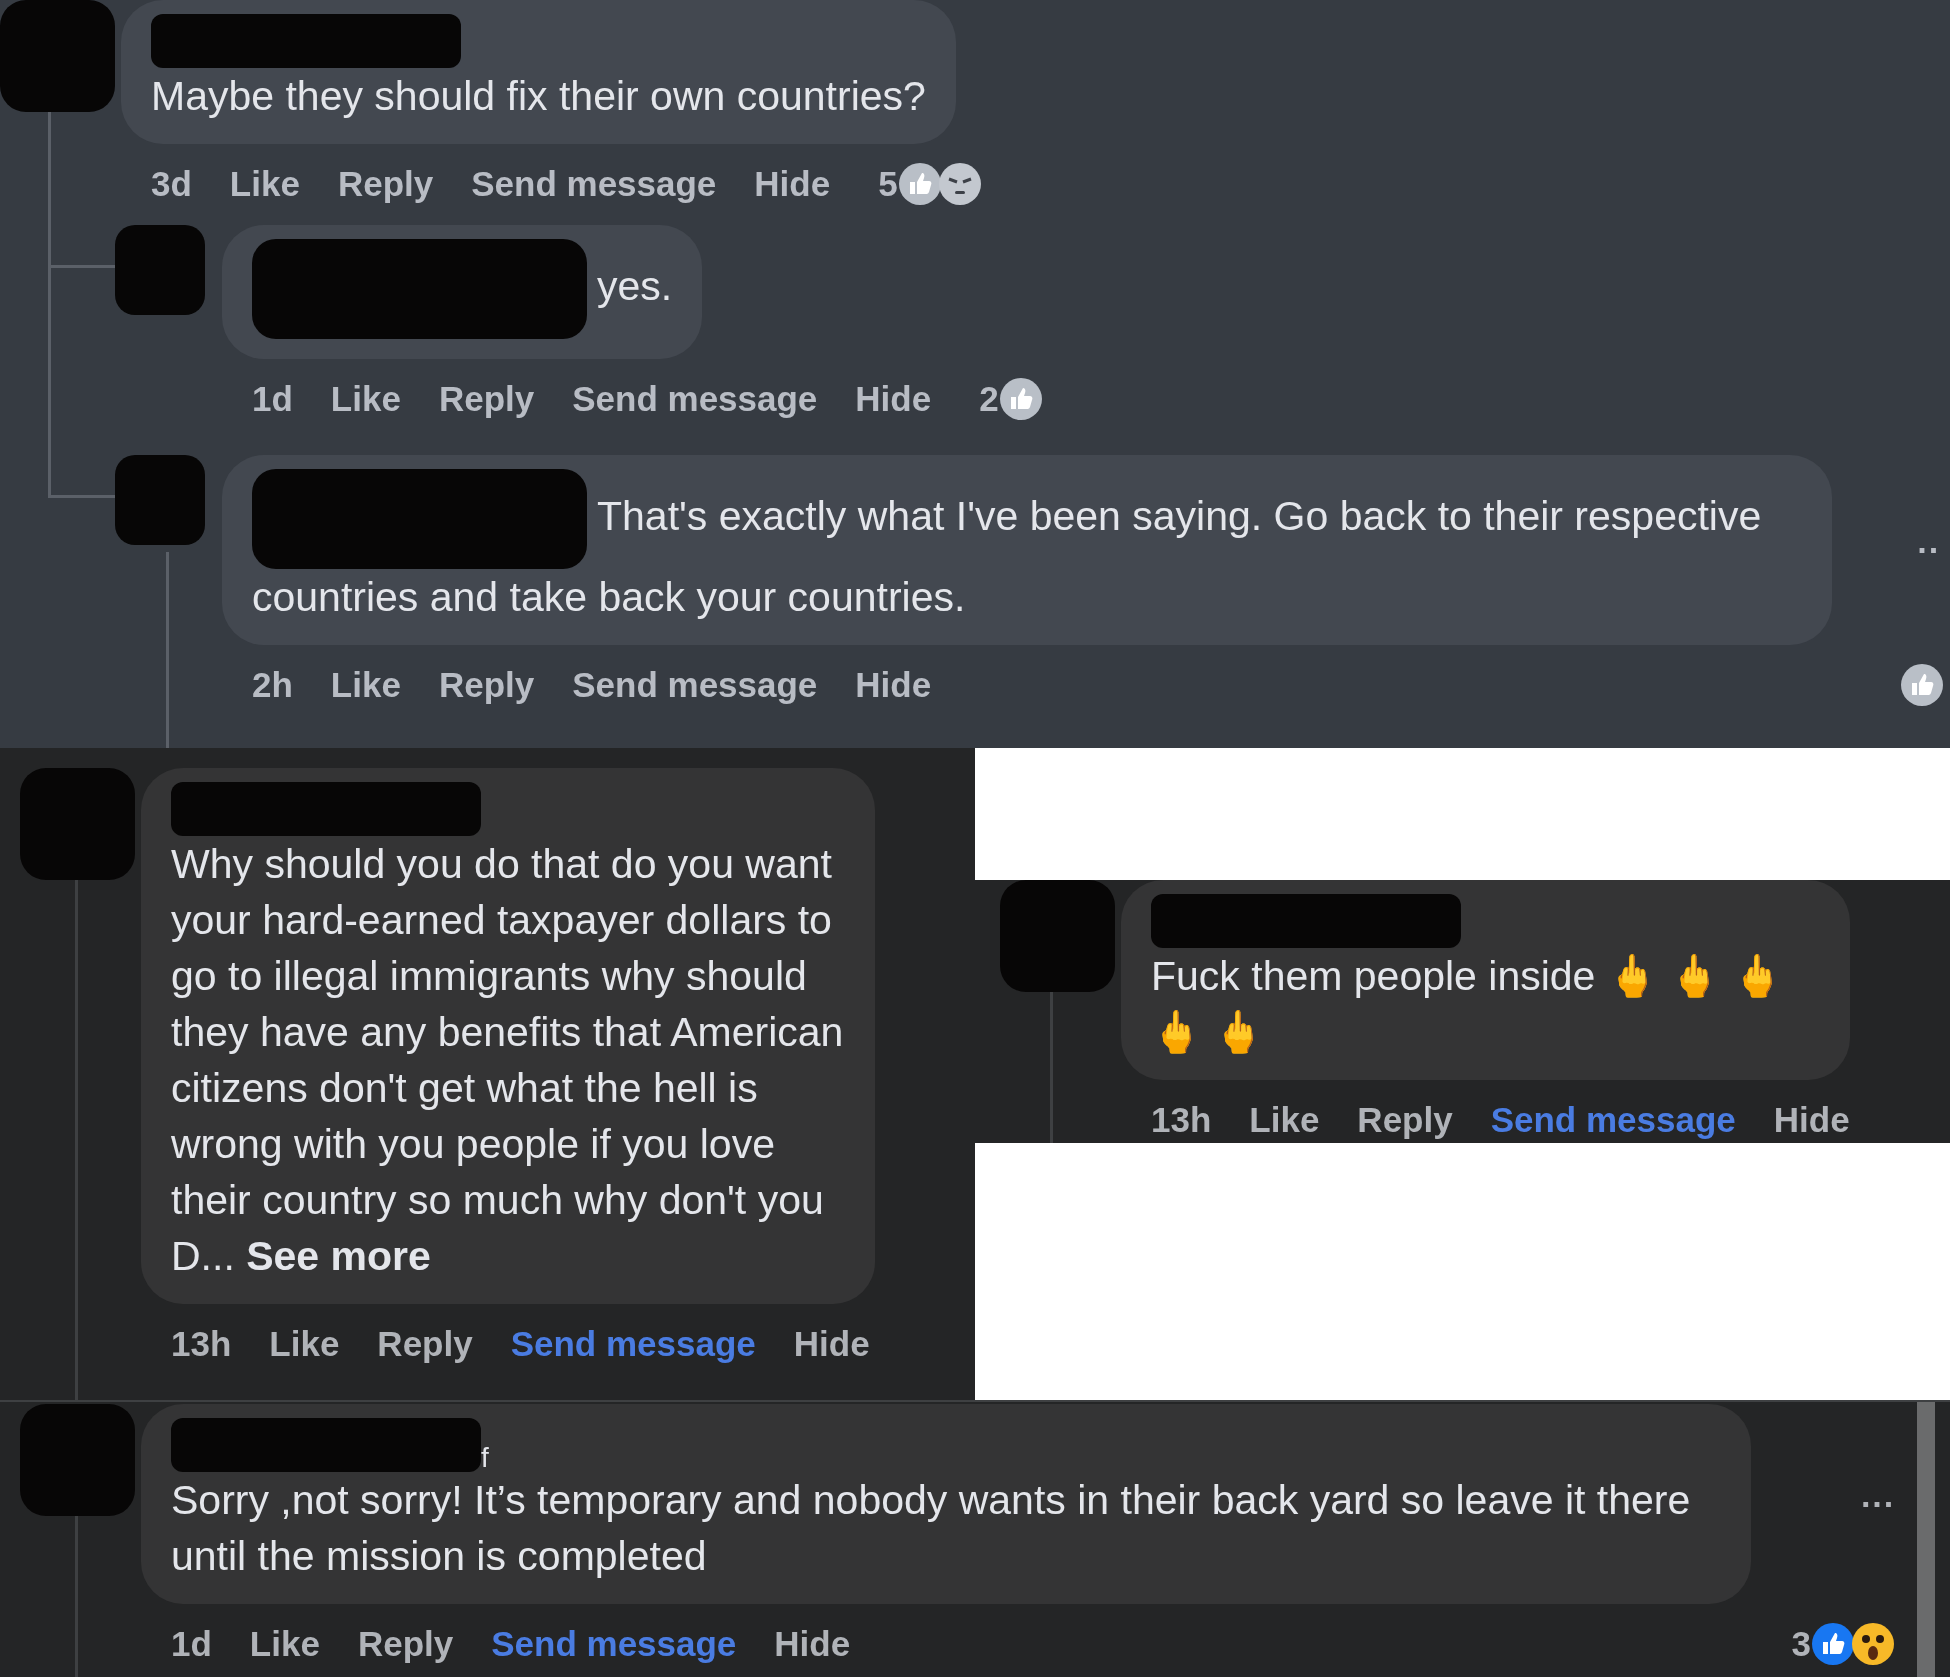 This screenshot has height=1677, width=1950. What do you see at coordinates (171, 184) in the screenshot?
I see `comment-time: 3d` at bounding box center [171, 184].